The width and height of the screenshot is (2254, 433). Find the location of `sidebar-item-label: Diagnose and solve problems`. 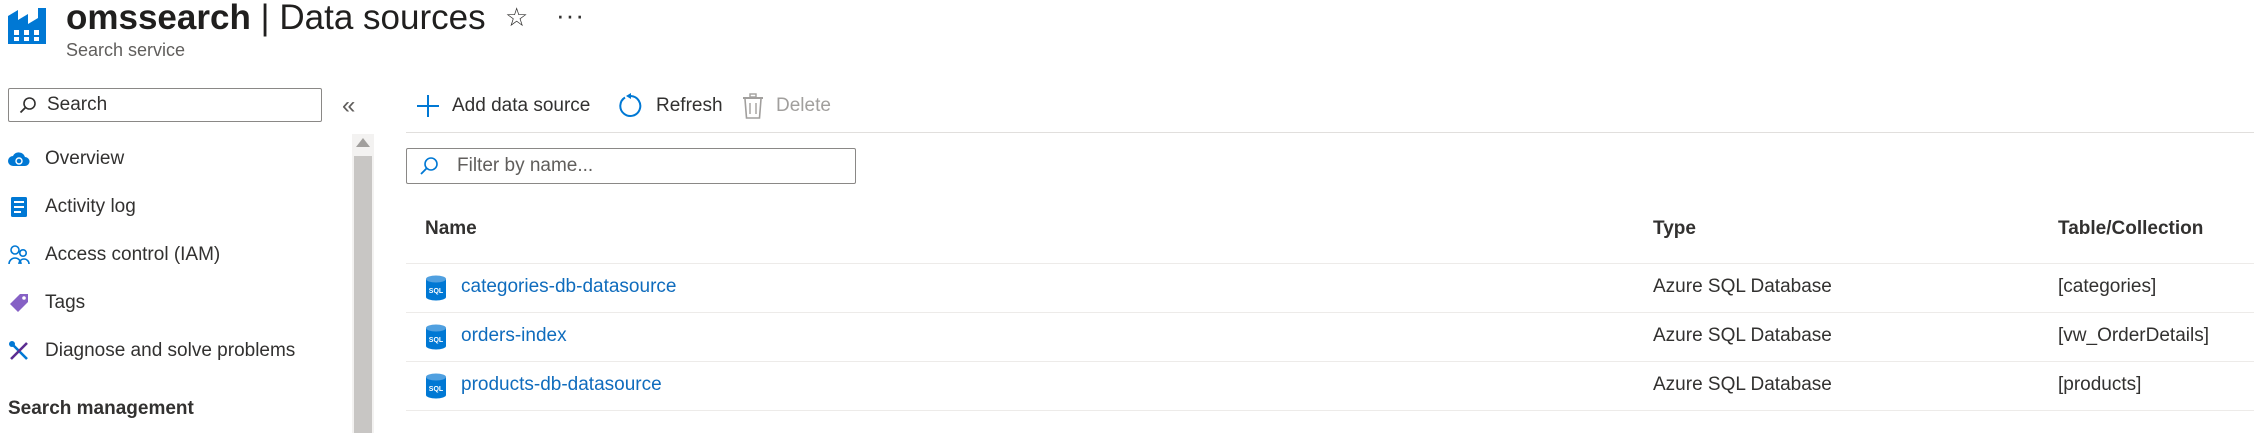

sidebar-item-label: Diagnose and solve problems is located at coordinates (170, 350).